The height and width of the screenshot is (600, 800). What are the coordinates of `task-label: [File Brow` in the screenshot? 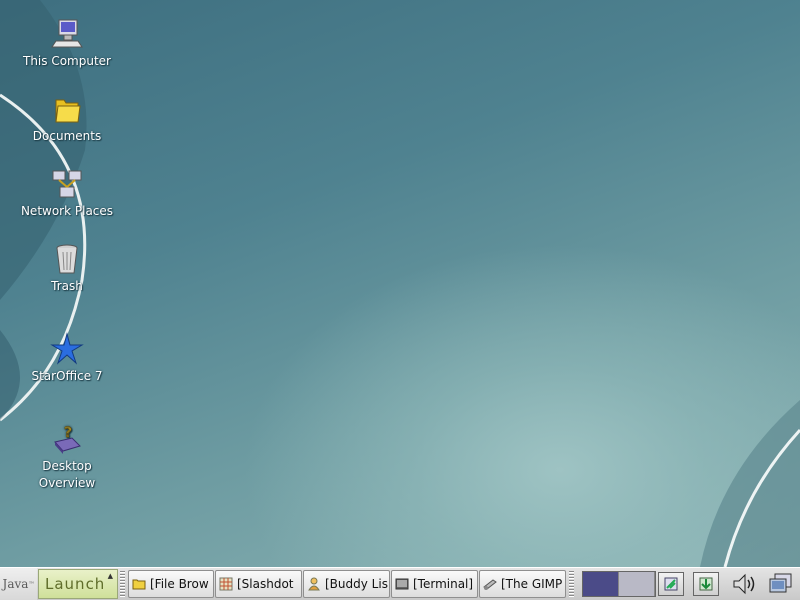 It's located at (179, 584).